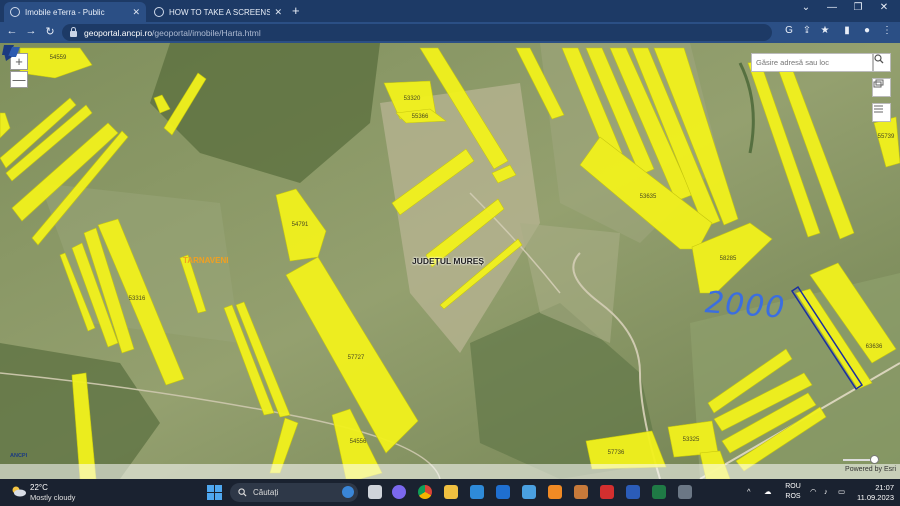  Describe the element at coordinates (878, 109) in the screenshot. I see `list-icon` at that location.